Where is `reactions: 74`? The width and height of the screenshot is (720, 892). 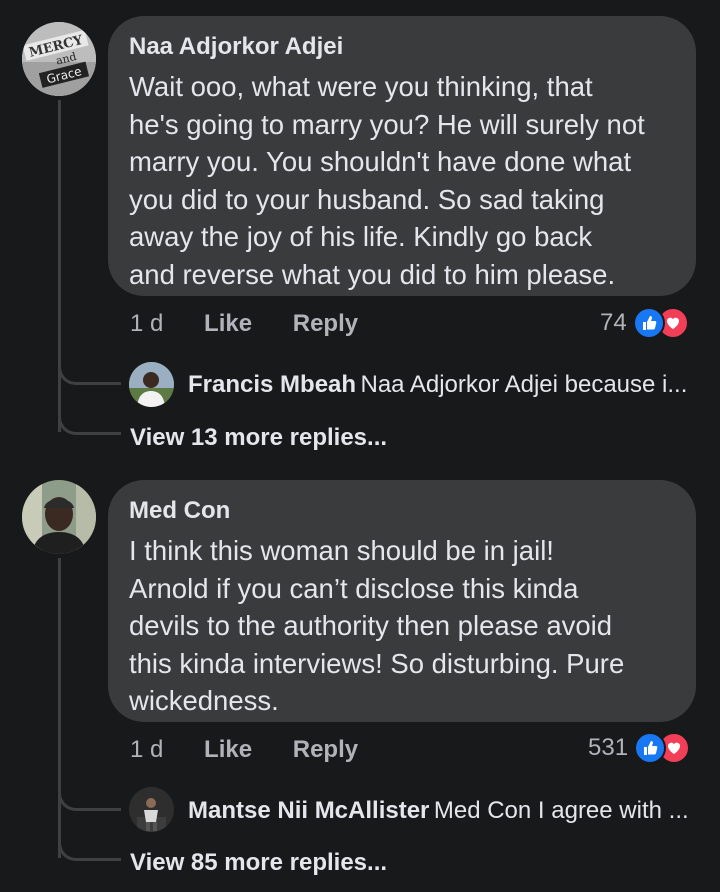 reactions: 74 is located at coordinates (644, 323).